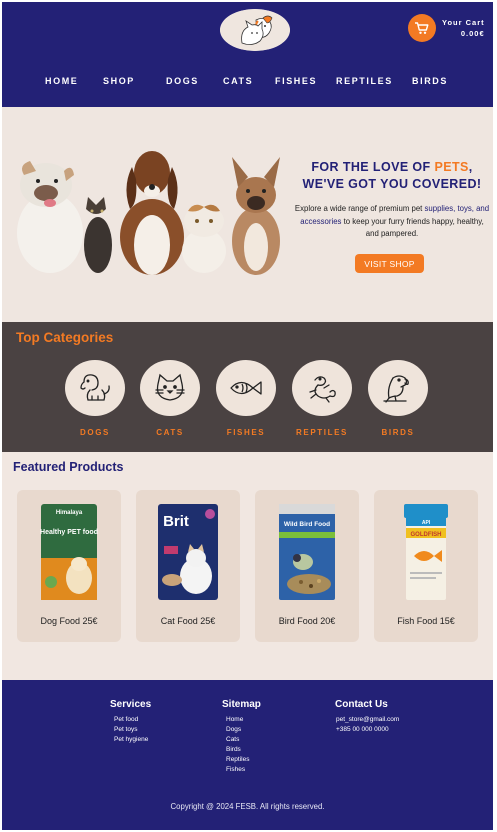 This screenshot has width=497, height=832. I want to click on footer-link-home: Home, so click(241, 720).